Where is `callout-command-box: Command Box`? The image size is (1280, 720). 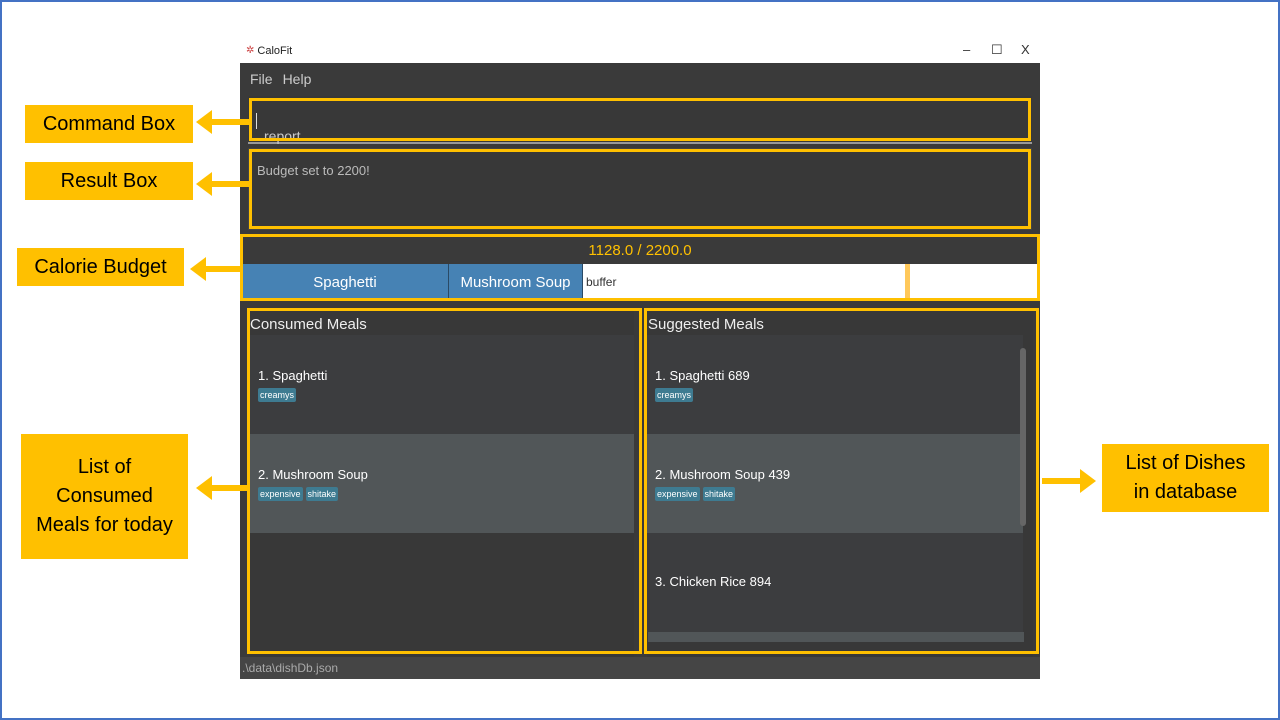
callout-command-box: Command Box is located at coordinates (109, 124).